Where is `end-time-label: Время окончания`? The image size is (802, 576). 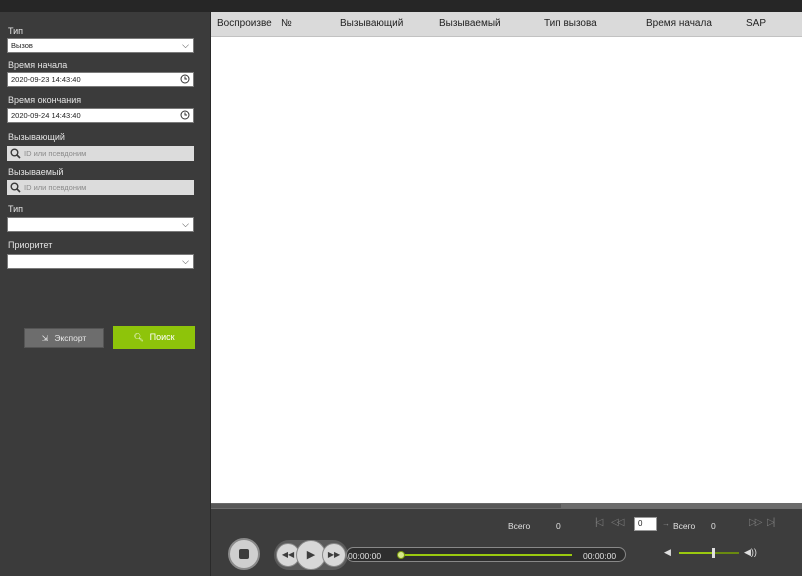
end-time-label: Время окончания is located at coordinates (45, 100).